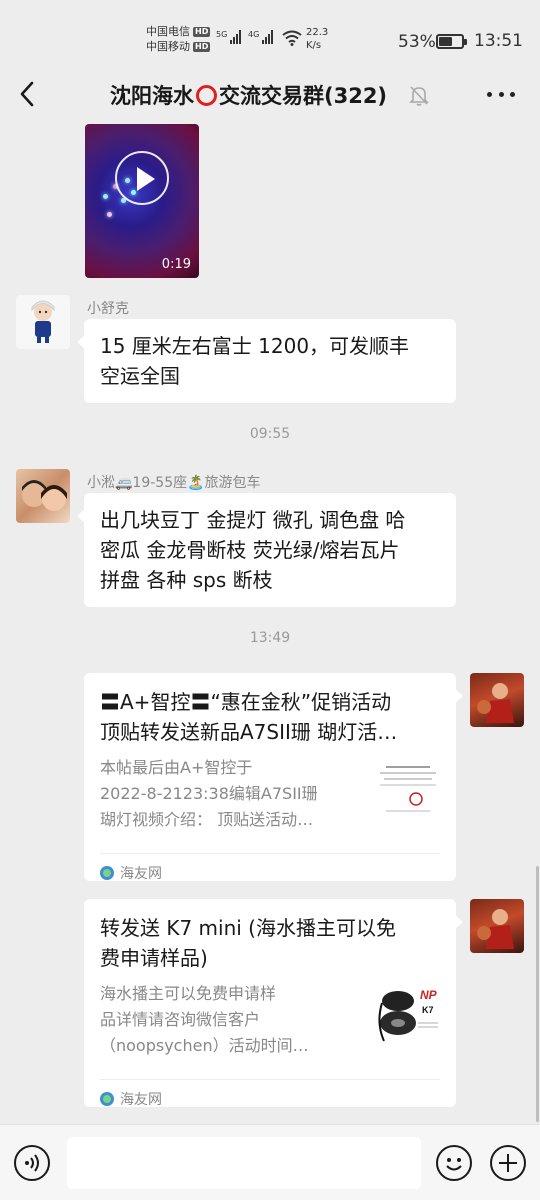 The width and height of the screenshot is (540, 1200). I want to click on card-thumbnail: NP K7, so click(408, 1015).